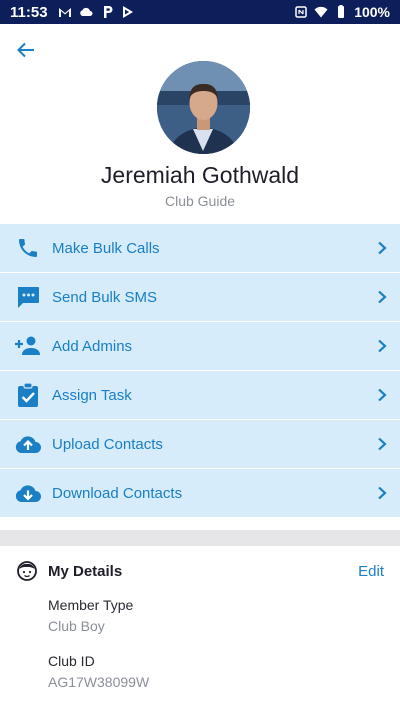 This screenshot has height=711, width=400. I want to click on wifi-icon, so click(321, 12).